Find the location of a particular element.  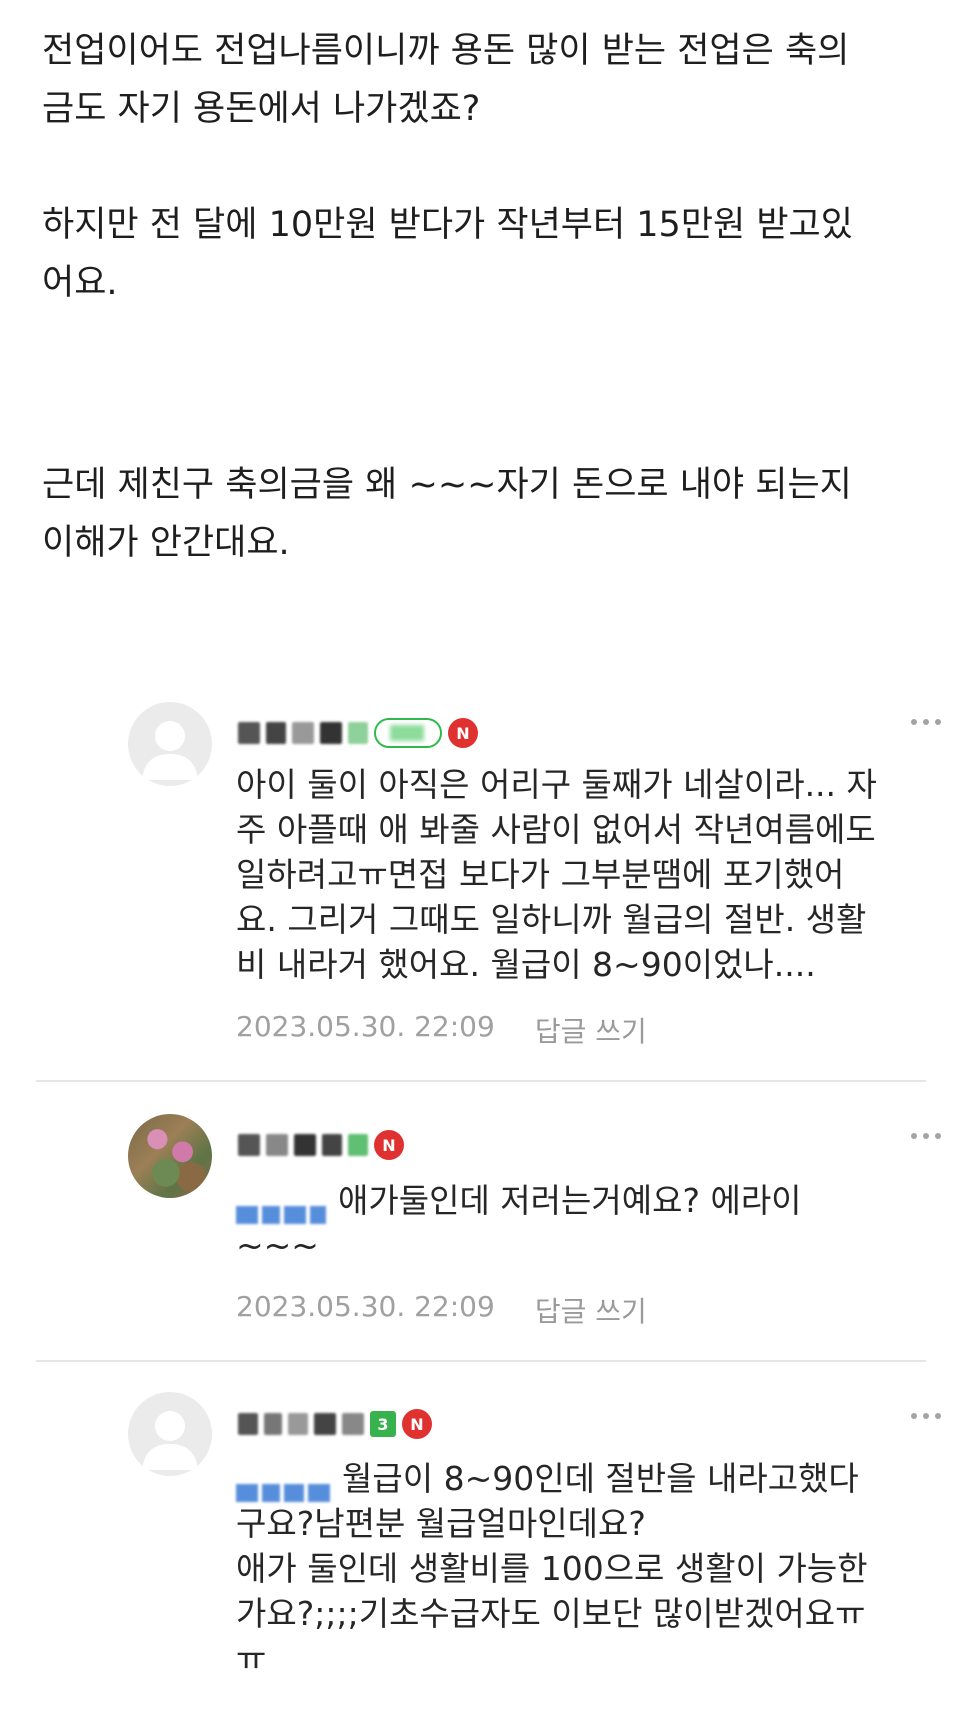

author-nickname: 3 N is located at coordinates (335, 1424).